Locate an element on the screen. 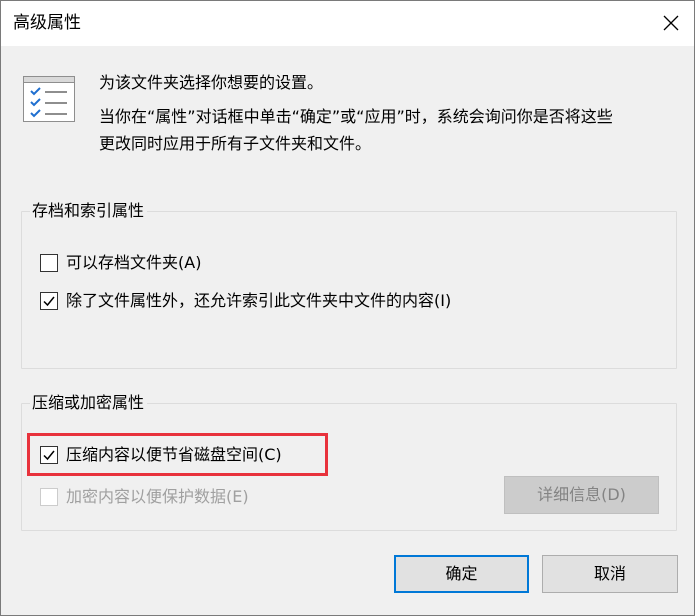 Image resolution: width=695 pixels, height=616 pixels. close-icon is located at coordinates (671, 23).